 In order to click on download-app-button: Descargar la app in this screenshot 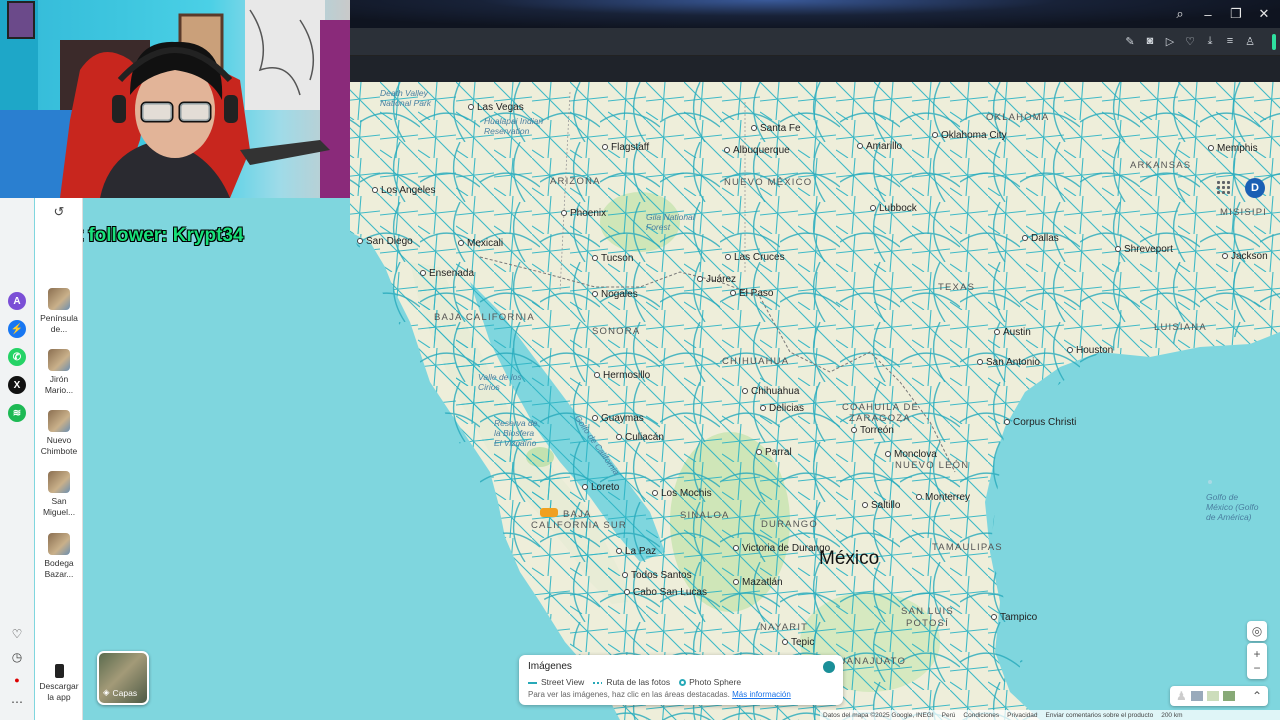, I will do `click(59, 683)`.